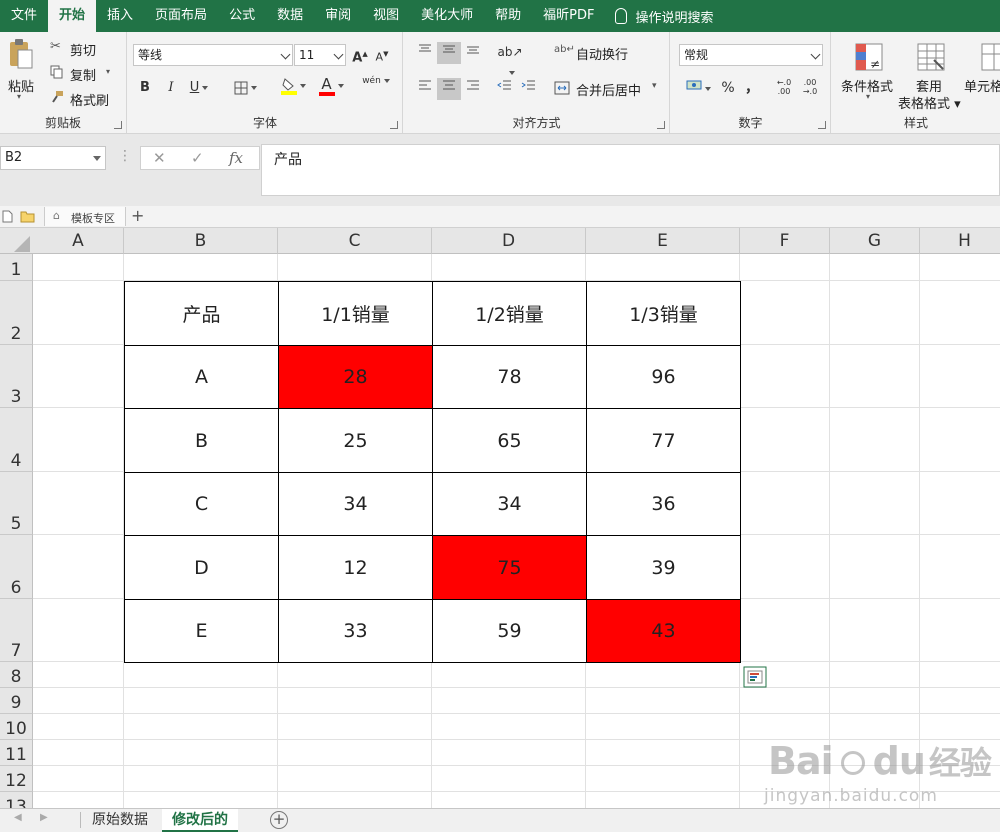 The image size is (1000, 832). I want to click on font-size-select: 11, so click(320, 55).